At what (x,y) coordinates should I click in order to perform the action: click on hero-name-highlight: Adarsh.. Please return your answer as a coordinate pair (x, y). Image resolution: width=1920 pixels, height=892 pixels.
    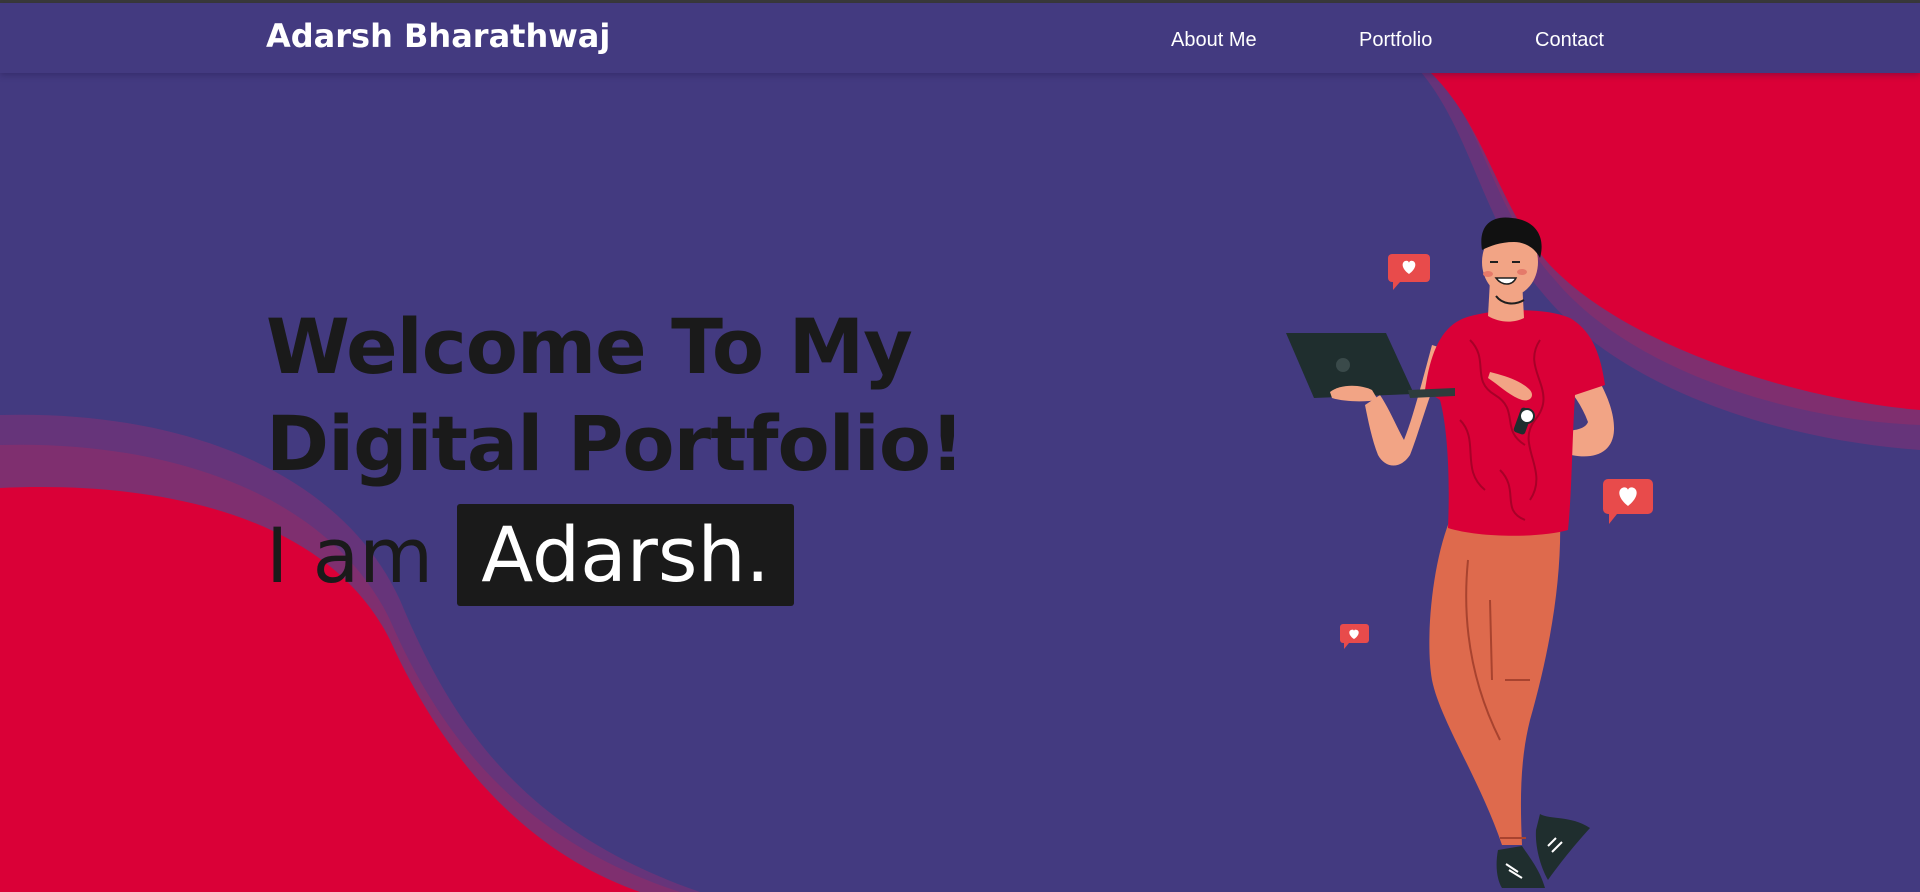
    Looking at the image, I should click on (625, 555).